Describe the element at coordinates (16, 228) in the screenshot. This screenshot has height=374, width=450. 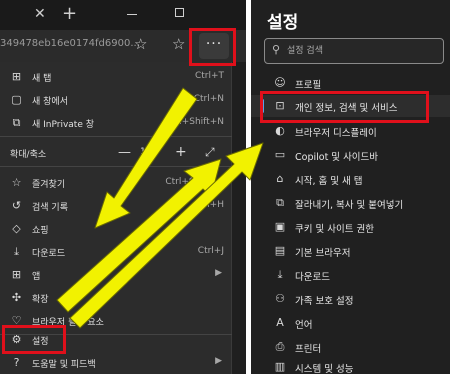
I see `shopping-icon: ◇` at that location.